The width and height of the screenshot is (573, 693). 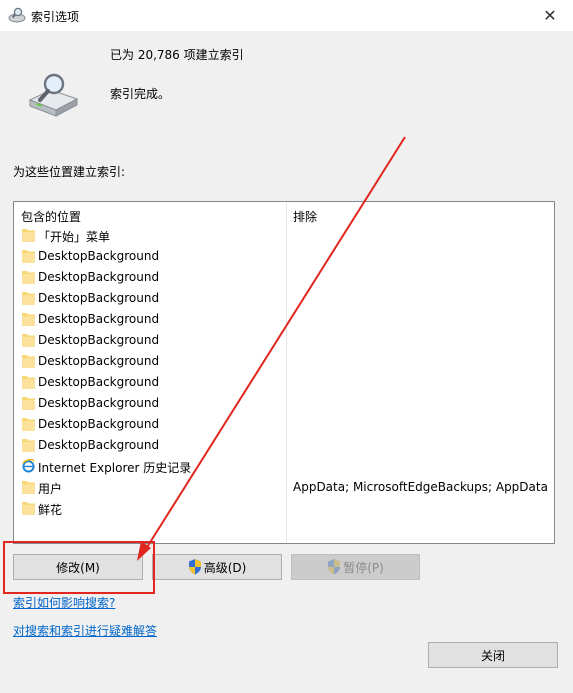 I want to click on section-label: 为这些位置建立索引:, so click(x=69, y=172).